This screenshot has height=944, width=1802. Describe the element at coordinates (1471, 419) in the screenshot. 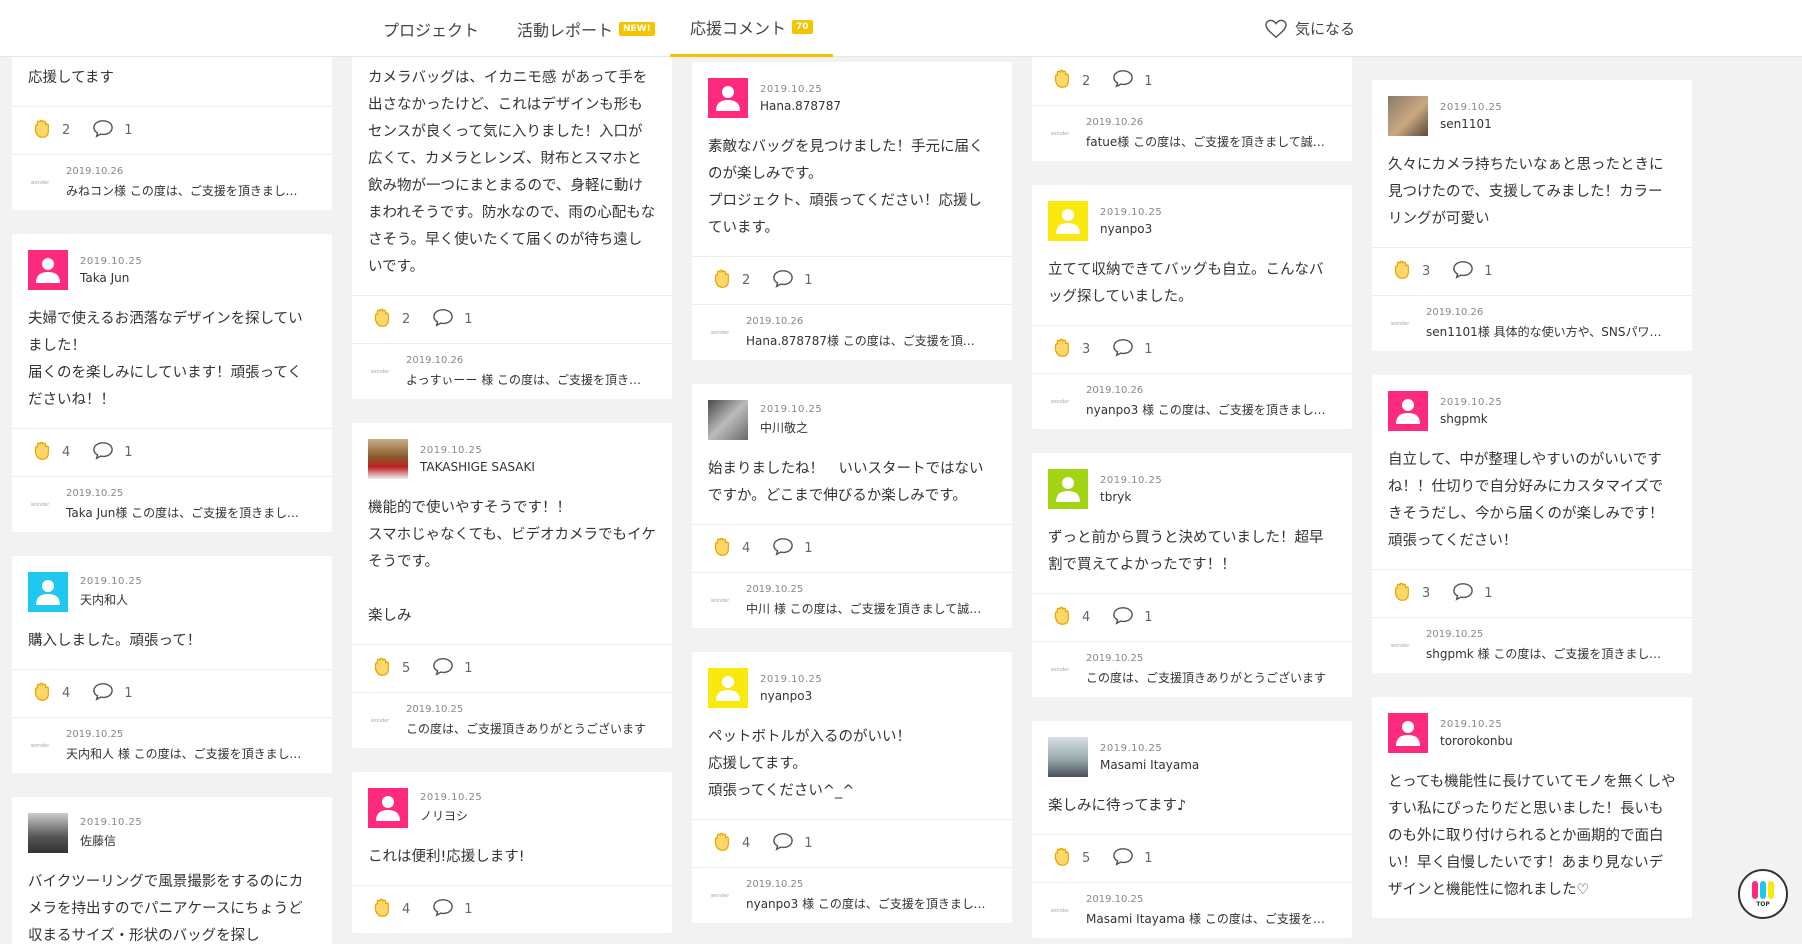

I see `commenter-name: shgpmk` at that location.